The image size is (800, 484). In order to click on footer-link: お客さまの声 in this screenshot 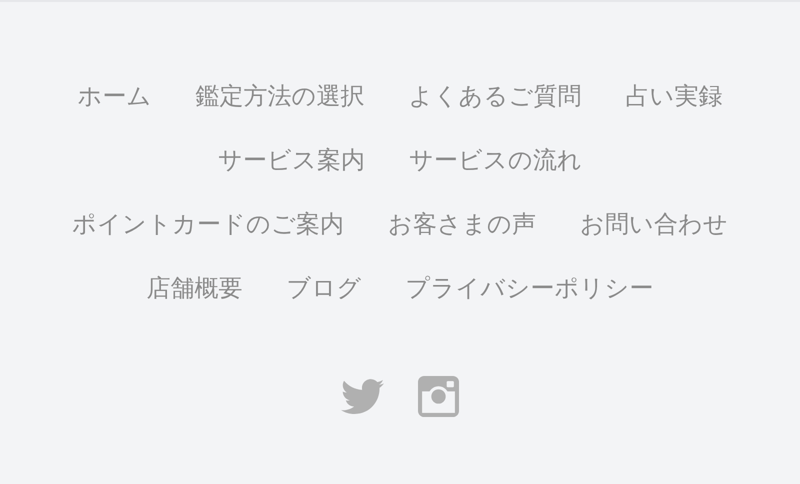, I will do `click(462, 224)`.